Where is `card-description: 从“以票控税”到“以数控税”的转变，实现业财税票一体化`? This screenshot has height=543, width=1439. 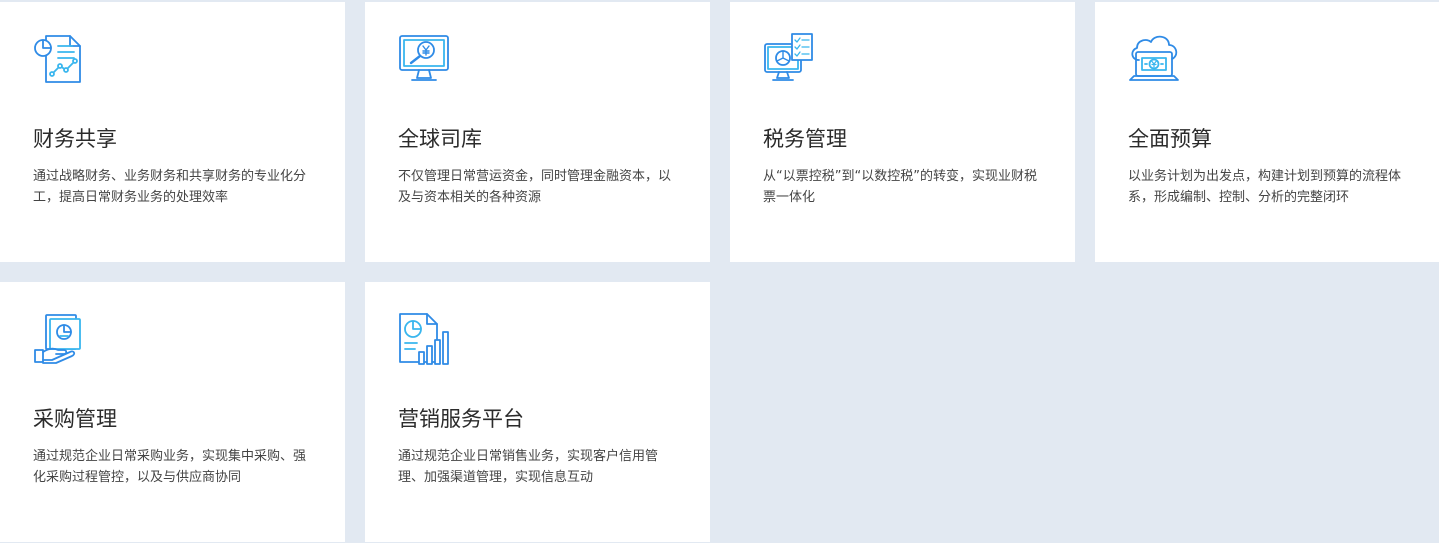
card-description: 从“以票控税”到“以数控税”的转变，实现业财税票一体化 is located at coordinates (900, 187).